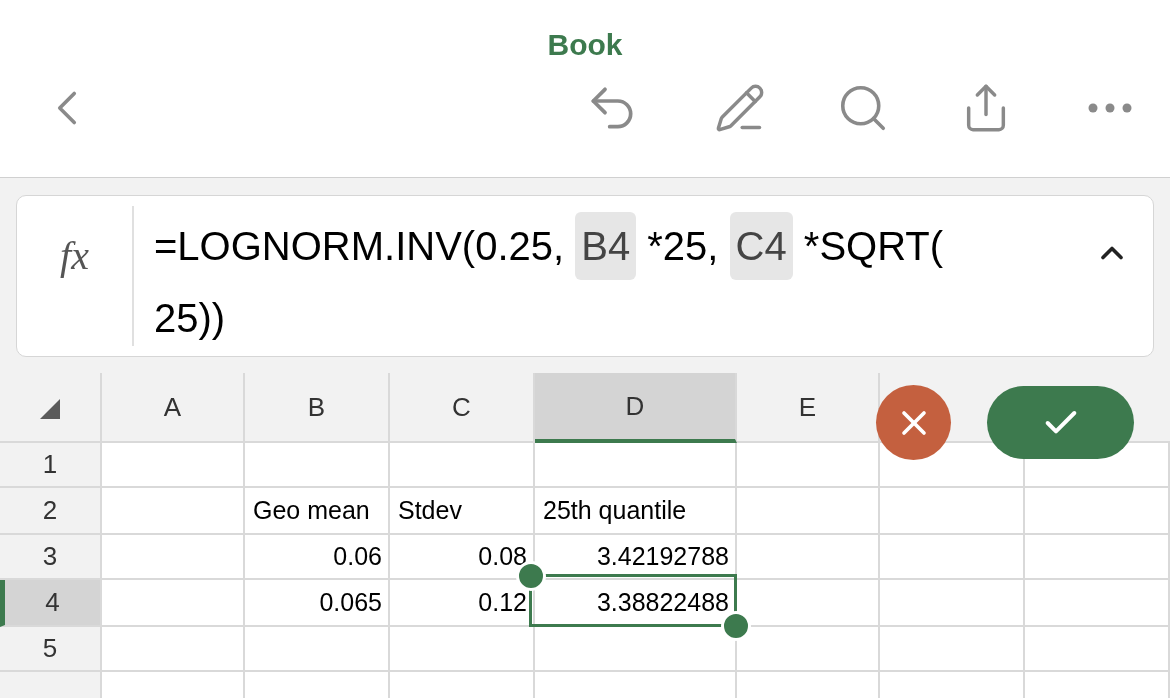 This screenshot has width=1170, height=698. Describe the element at coordinates (615, 510) in the screenshot. I see `cell-text: 25th quantile` at that location.